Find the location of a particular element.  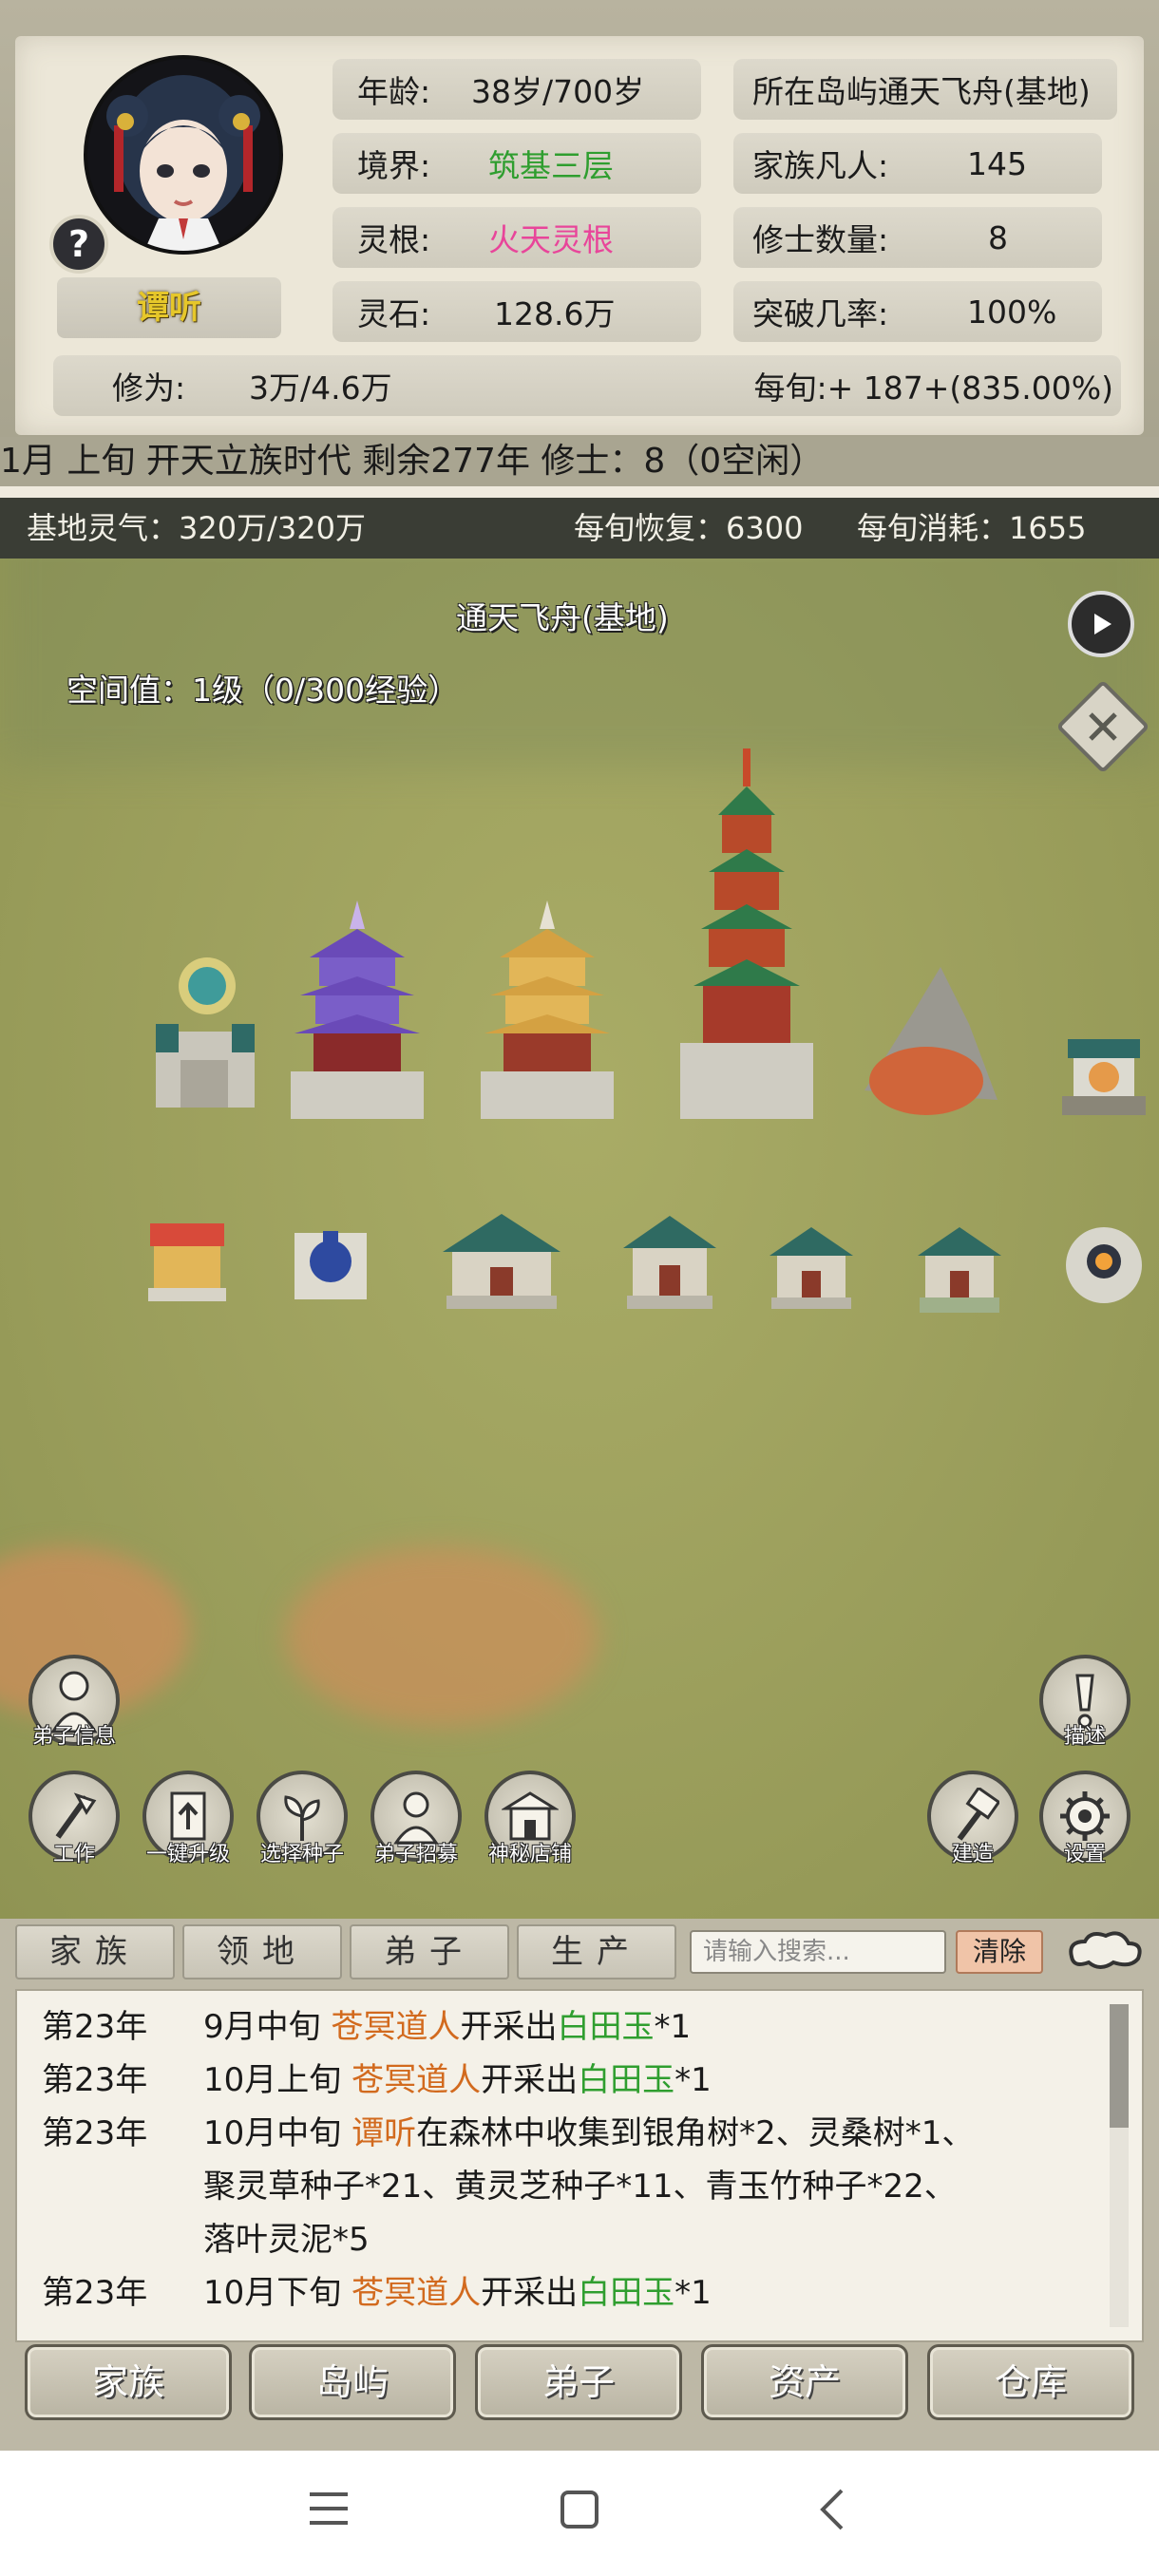

mystery-shop-label: 神秘店铺 is located at coordinates (529, 1854).